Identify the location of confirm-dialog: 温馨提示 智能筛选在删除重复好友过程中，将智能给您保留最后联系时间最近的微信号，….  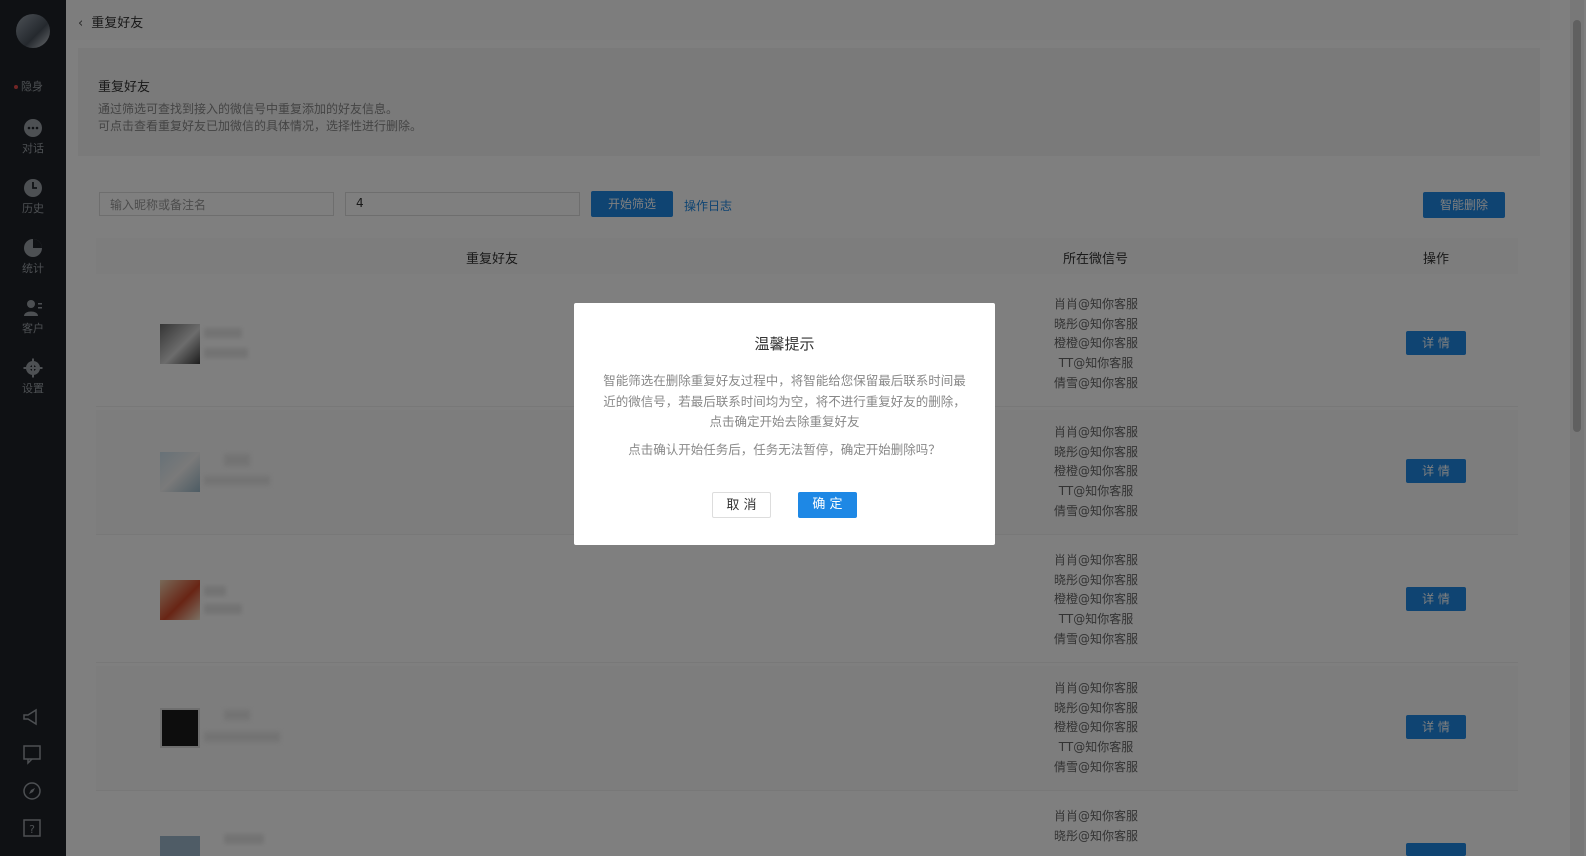
(784, 424).